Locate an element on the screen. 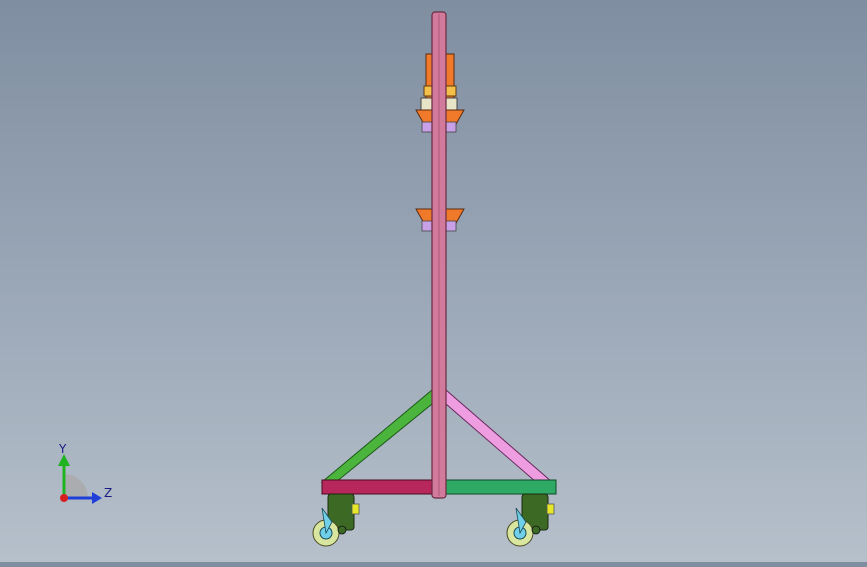 This screenshot has height=567, width=867. orientation-triad: Y Z is located at coordinates (84, 475).